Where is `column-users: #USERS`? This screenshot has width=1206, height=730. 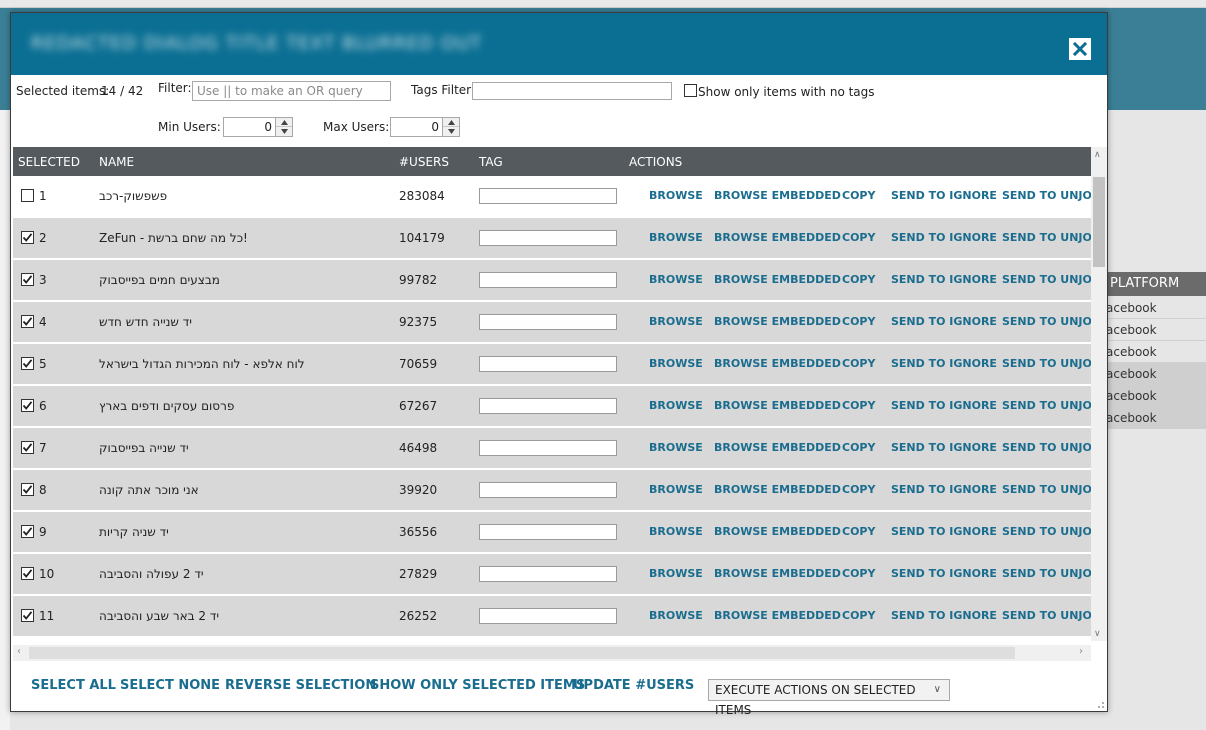 column-users: #USERS is located at coordinates (424, 162).